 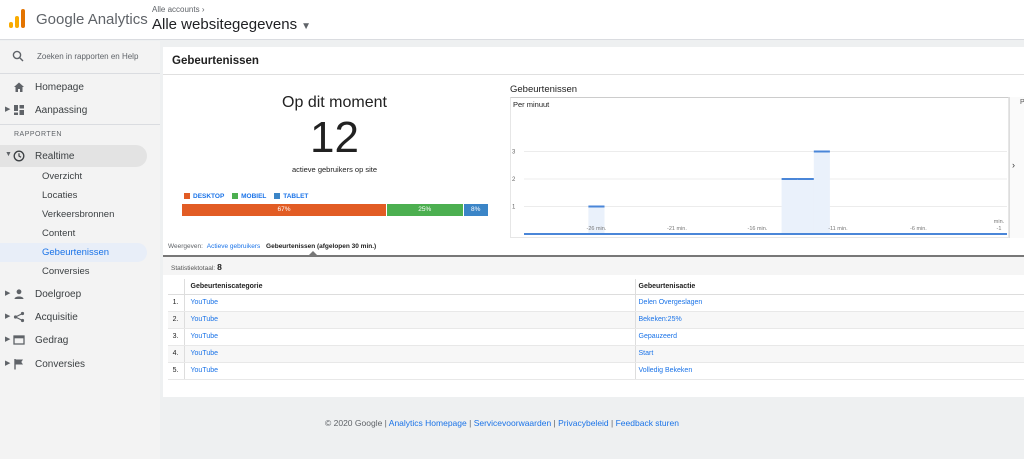 What do you see at coordinates (758, 229) in the screenshot?
I see `x-tick-label: -16 min.` at bounding box center [758, 229].